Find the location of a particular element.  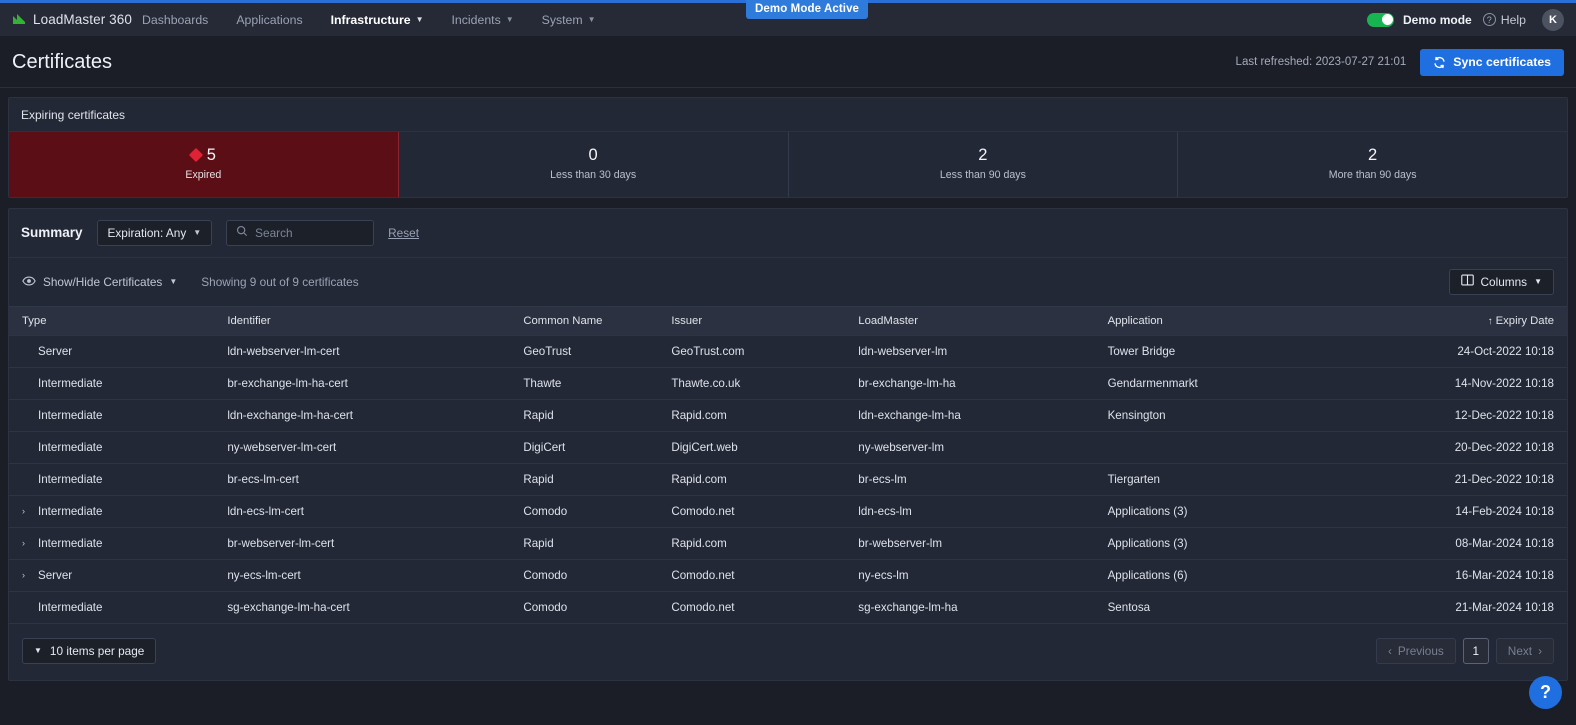

page-number-1: 1 is located at coordinates (1475, 650).